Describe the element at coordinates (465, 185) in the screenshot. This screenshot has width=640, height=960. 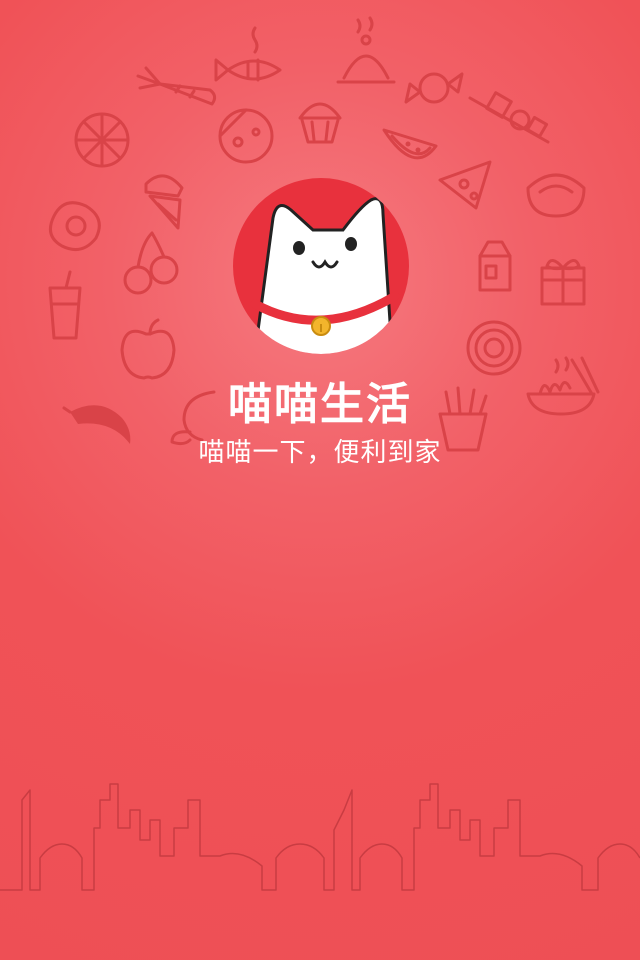
I see `pizza-icon` at that location.